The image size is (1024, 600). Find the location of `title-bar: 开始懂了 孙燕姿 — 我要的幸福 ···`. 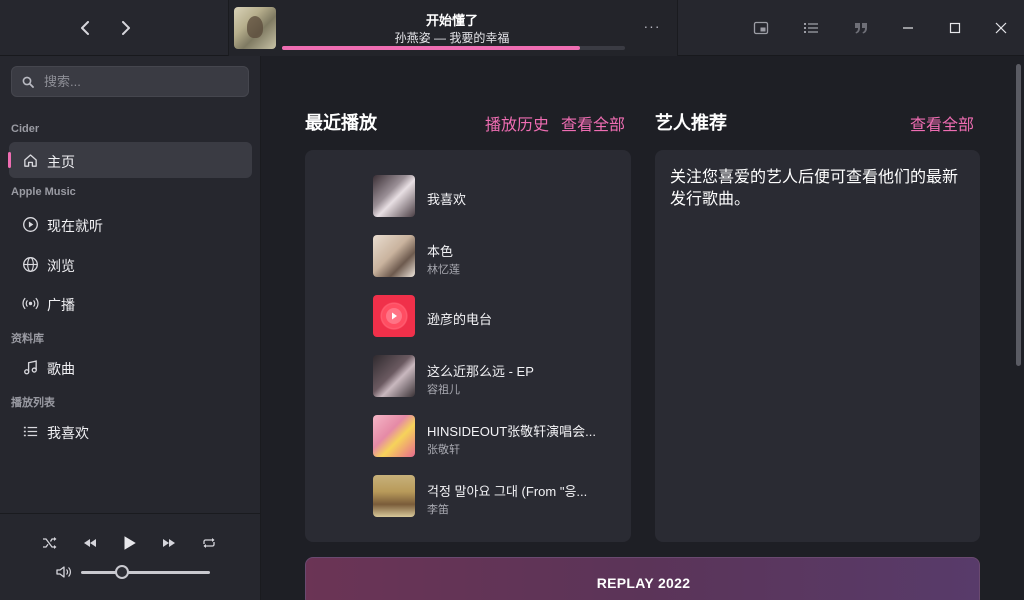

title-bar: 开始懂了 孙燕姿 — 我要的幸福 ··· is located at coordinates (512, 28).